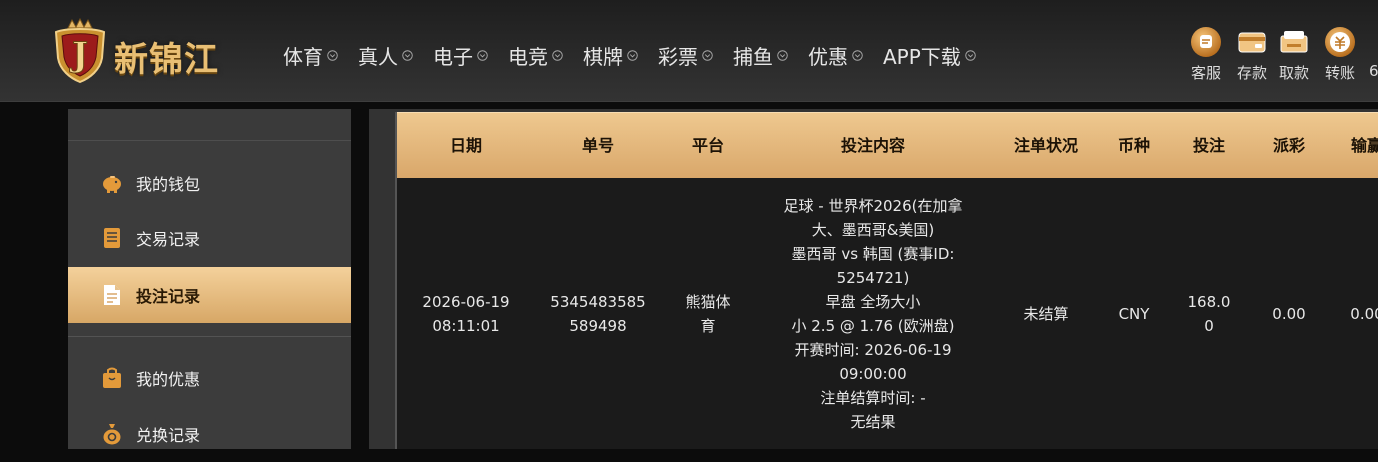  I want to click on col-header-payout: 派彩, so click(1288, 145).